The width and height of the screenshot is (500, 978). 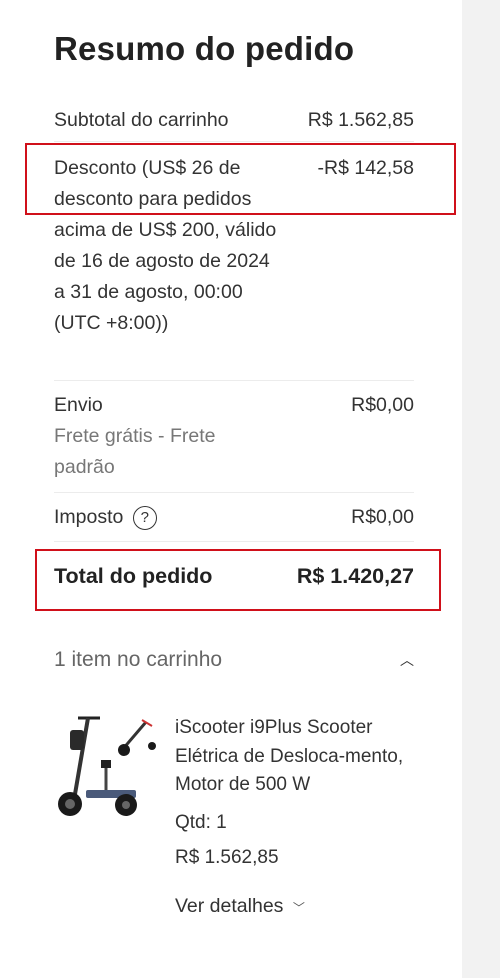 What do you see at coordinates (238, 580) in the screenshot?
I see `total-highlight-box` at bounding box center [238, 580].